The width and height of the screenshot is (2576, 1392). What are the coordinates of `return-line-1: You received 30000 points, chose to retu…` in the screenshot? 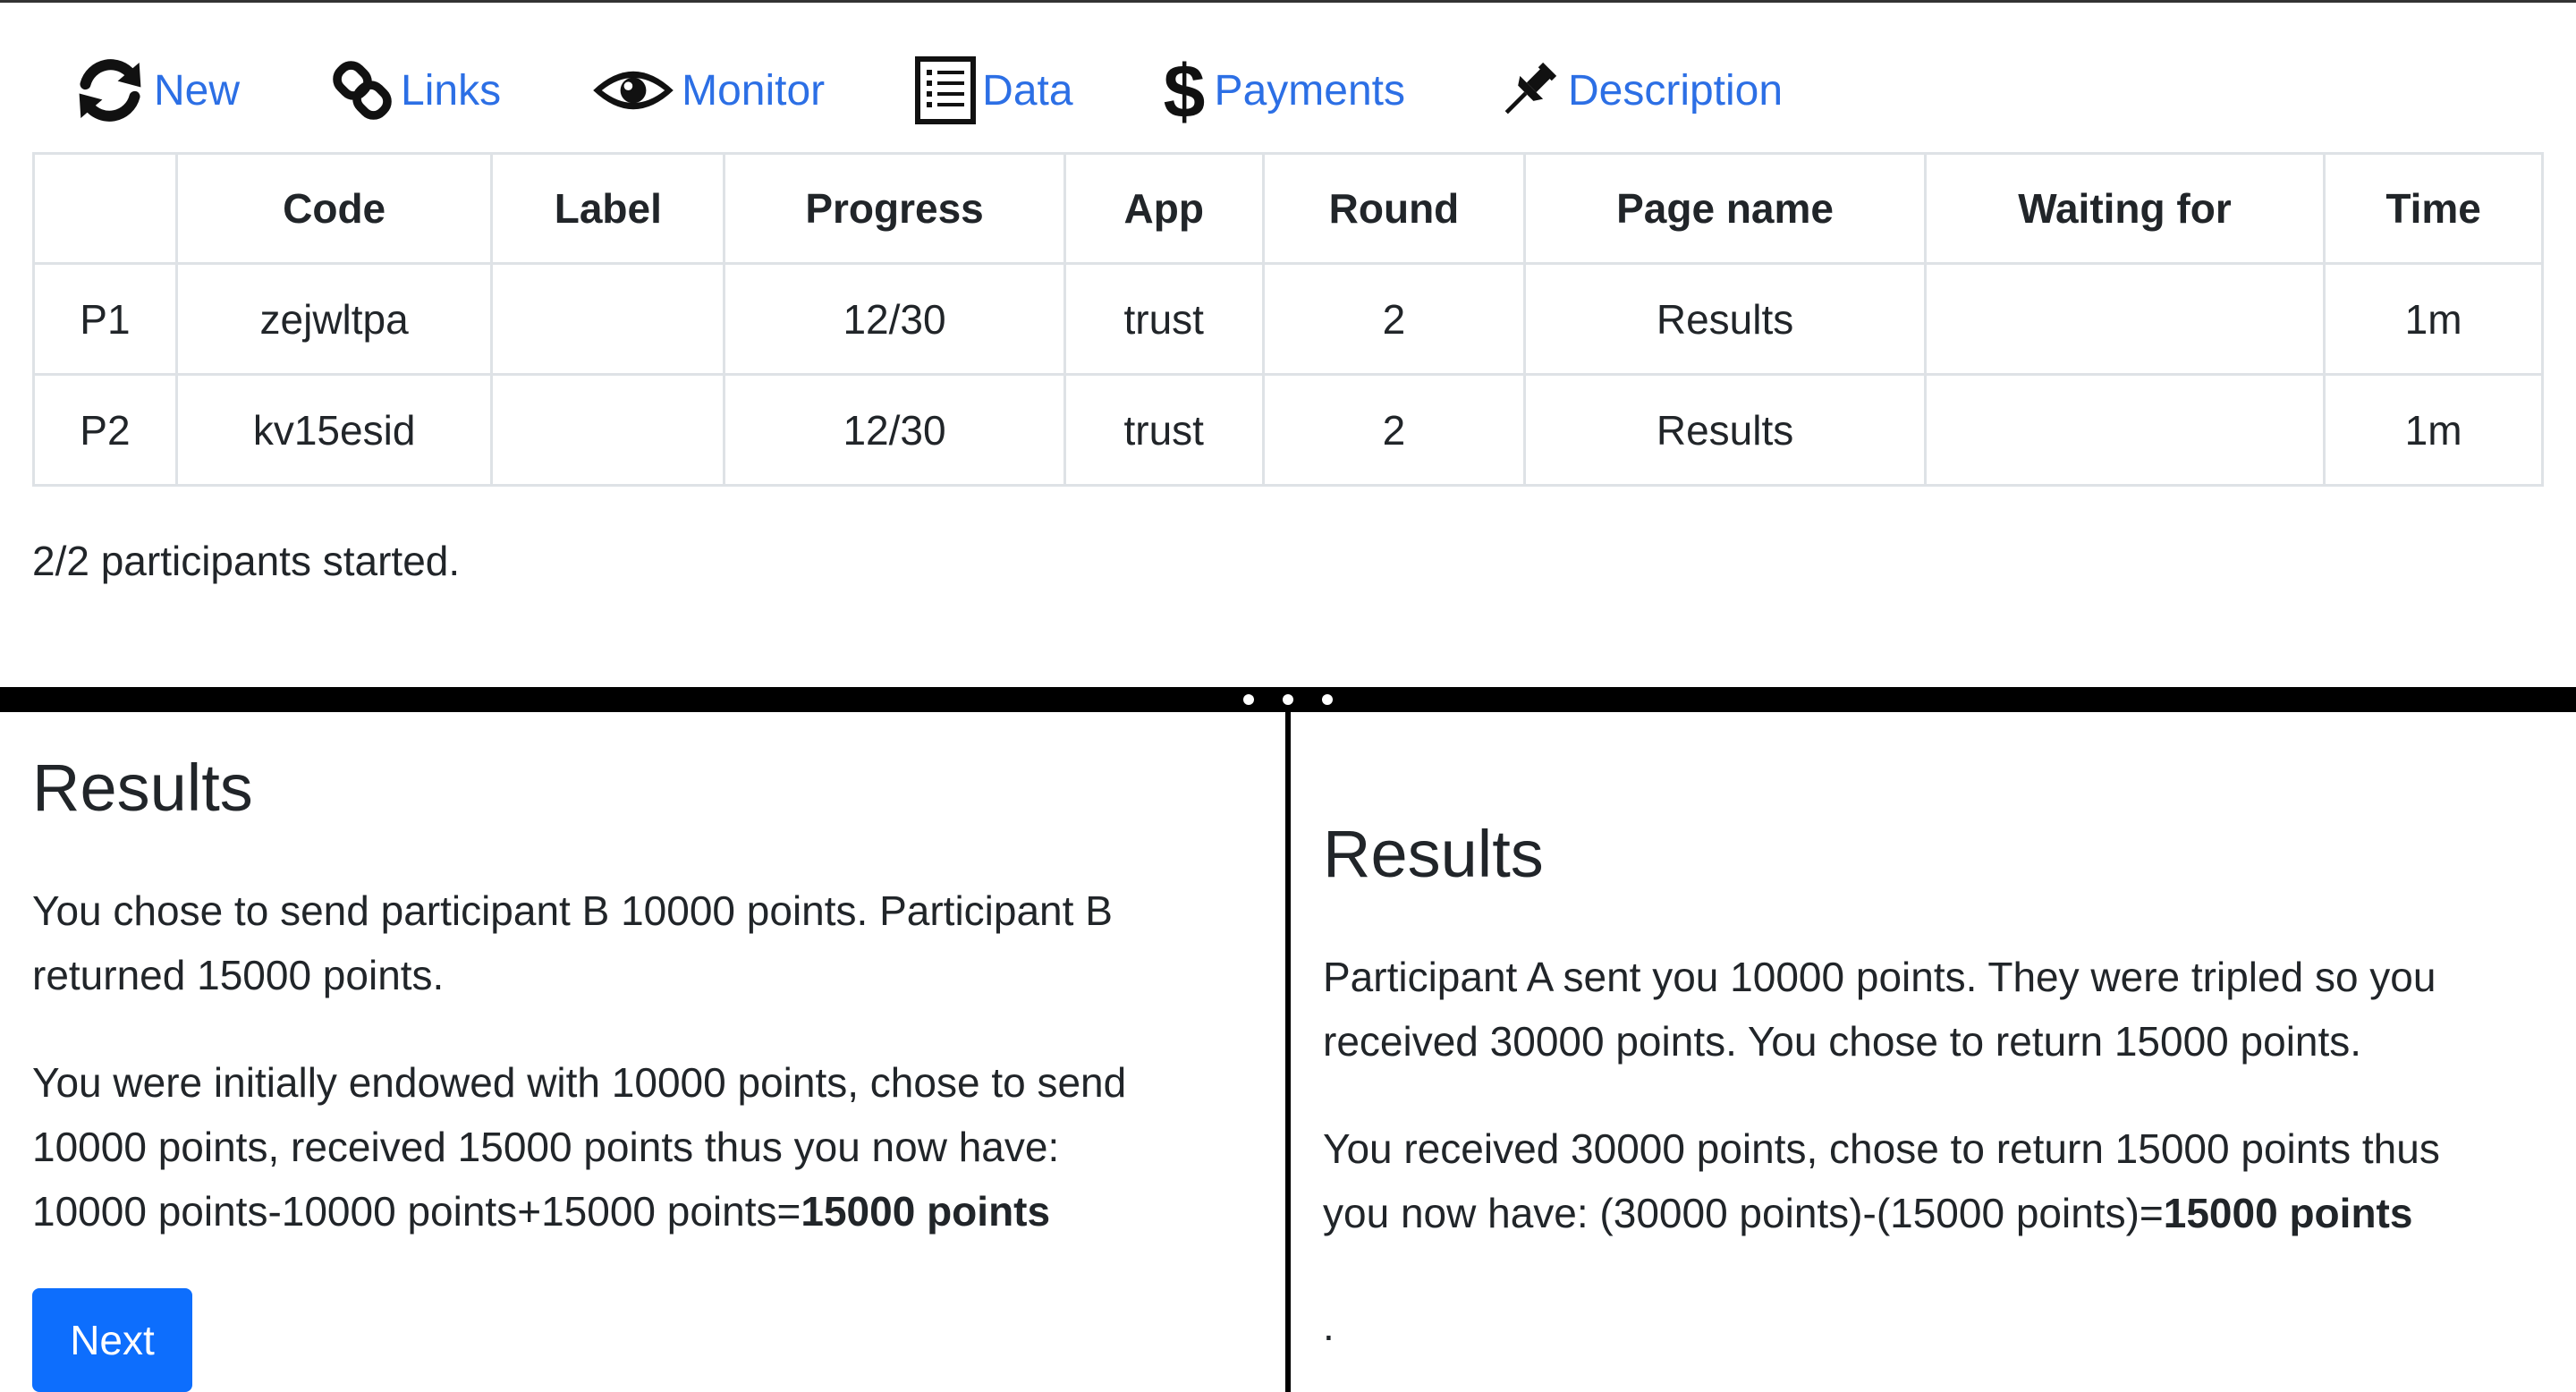 It's located at (1881, 1148).